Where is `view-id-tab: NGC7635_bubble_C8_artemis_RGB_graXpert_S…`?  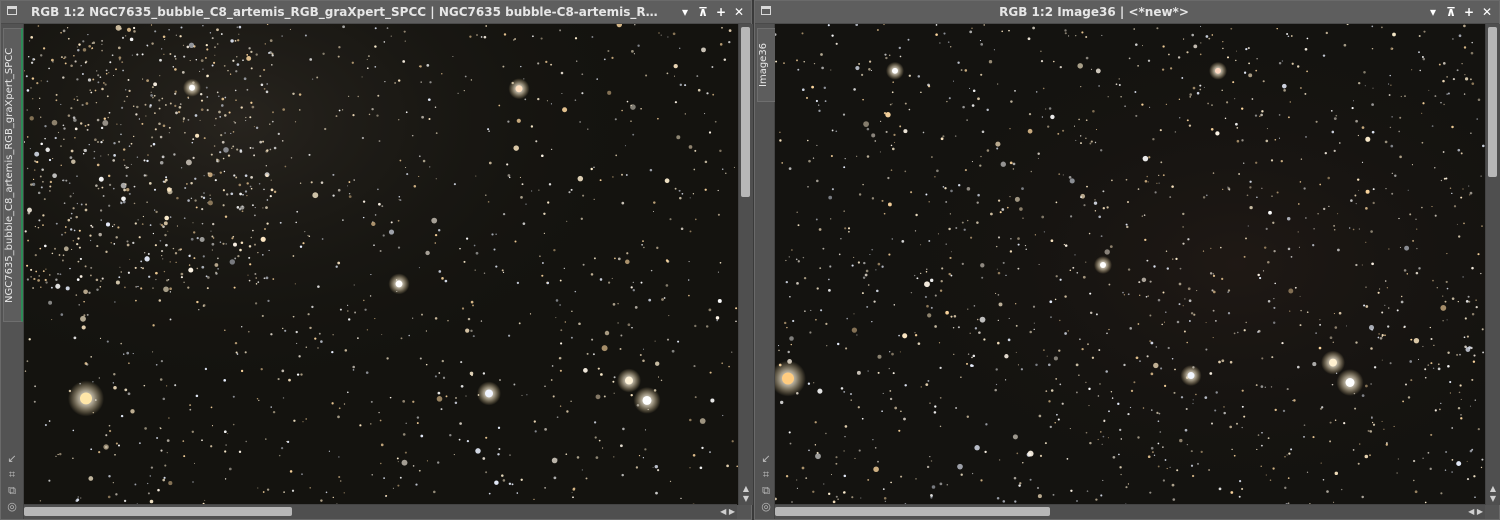 view-id-tab: NGC7635_bubble_C8_artemis_RGB_graXpert_S… is located at coordinates (13, 175).